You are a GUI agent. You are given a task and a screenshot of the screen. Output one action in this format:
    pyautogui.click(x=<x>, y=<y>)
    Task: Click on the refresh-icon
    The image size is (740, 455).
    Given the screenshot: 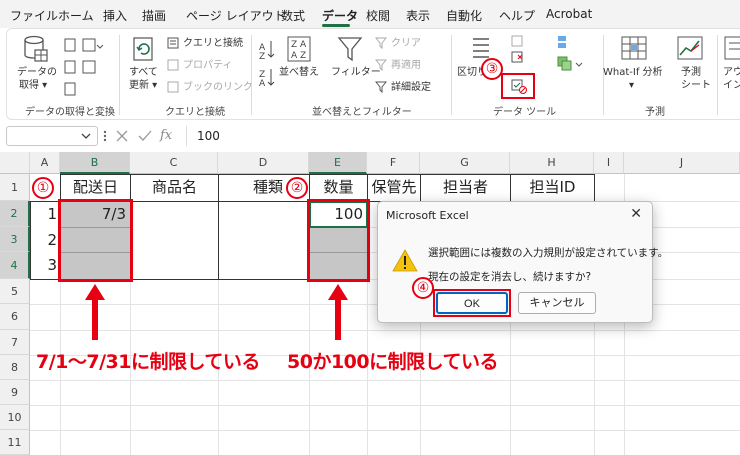 What is the action you would take?
    pyautogui.click(x=143, y=49)
    